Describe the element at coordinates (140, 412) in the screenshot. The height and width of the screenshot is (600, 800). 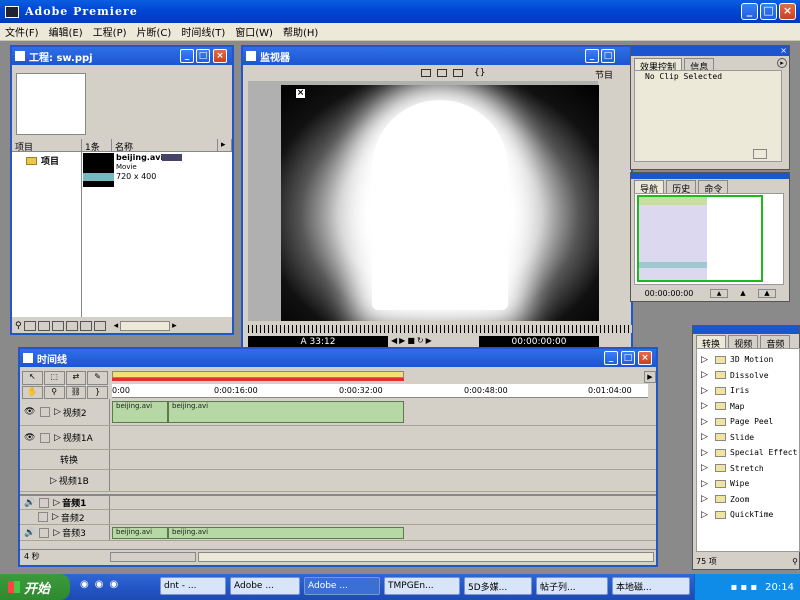
I see `video2-clip-1: beijing.avi` at that location.